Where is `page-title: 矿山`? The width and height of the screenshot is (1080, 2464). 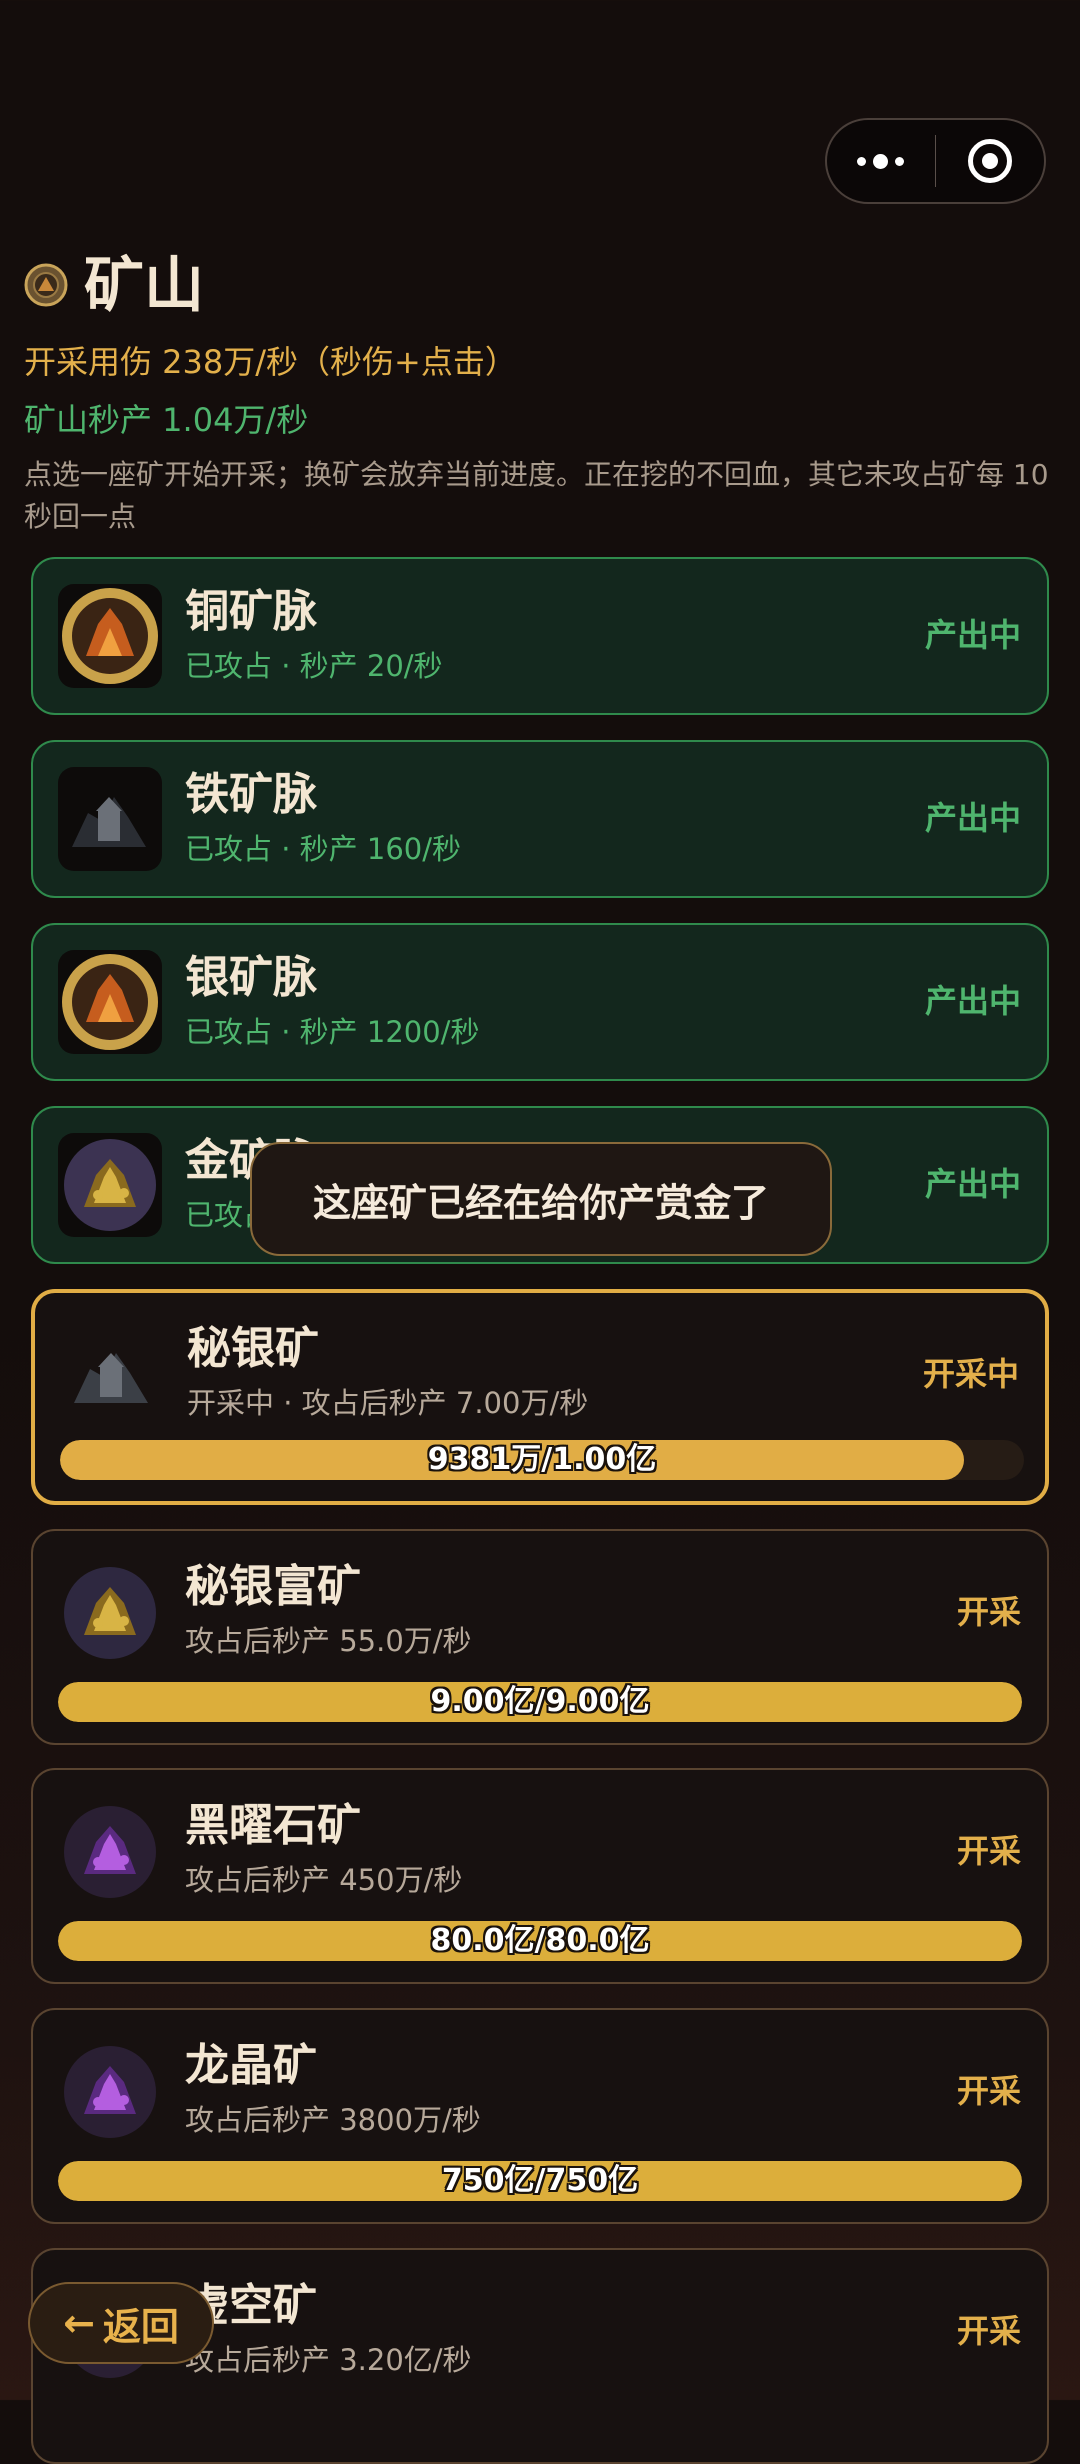 page-title: 矿山 is located at coordinates (144, 286).